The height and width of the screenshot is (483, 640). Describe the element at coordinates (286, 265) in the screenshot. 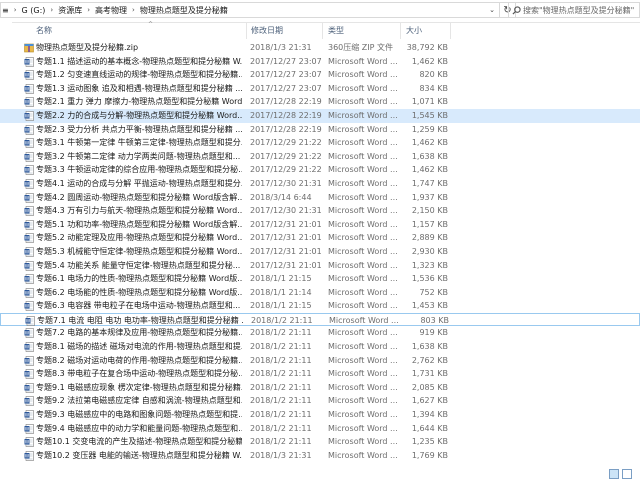

I see `file-date: 2017/12/31 21:01` at that location.